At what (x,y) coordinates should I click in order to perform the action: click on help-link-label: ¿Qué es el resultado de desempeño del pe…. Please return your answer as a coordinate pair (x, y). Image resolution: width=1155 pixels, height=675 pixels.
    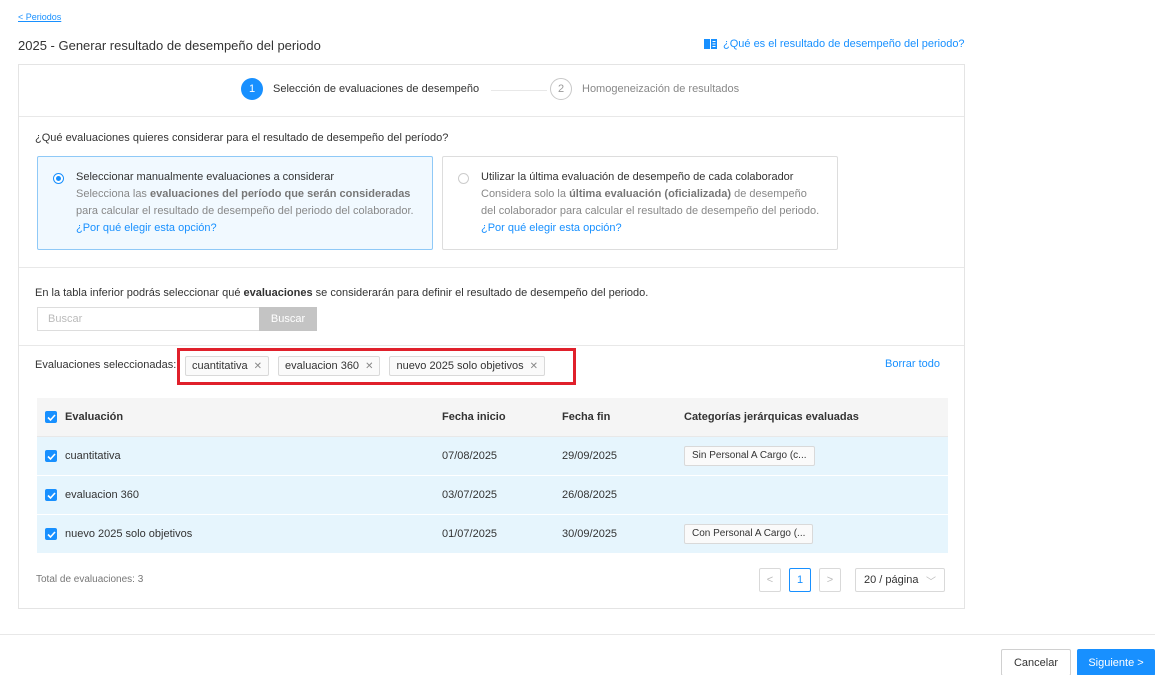
    Looking at the image, I should click on (844, 44).